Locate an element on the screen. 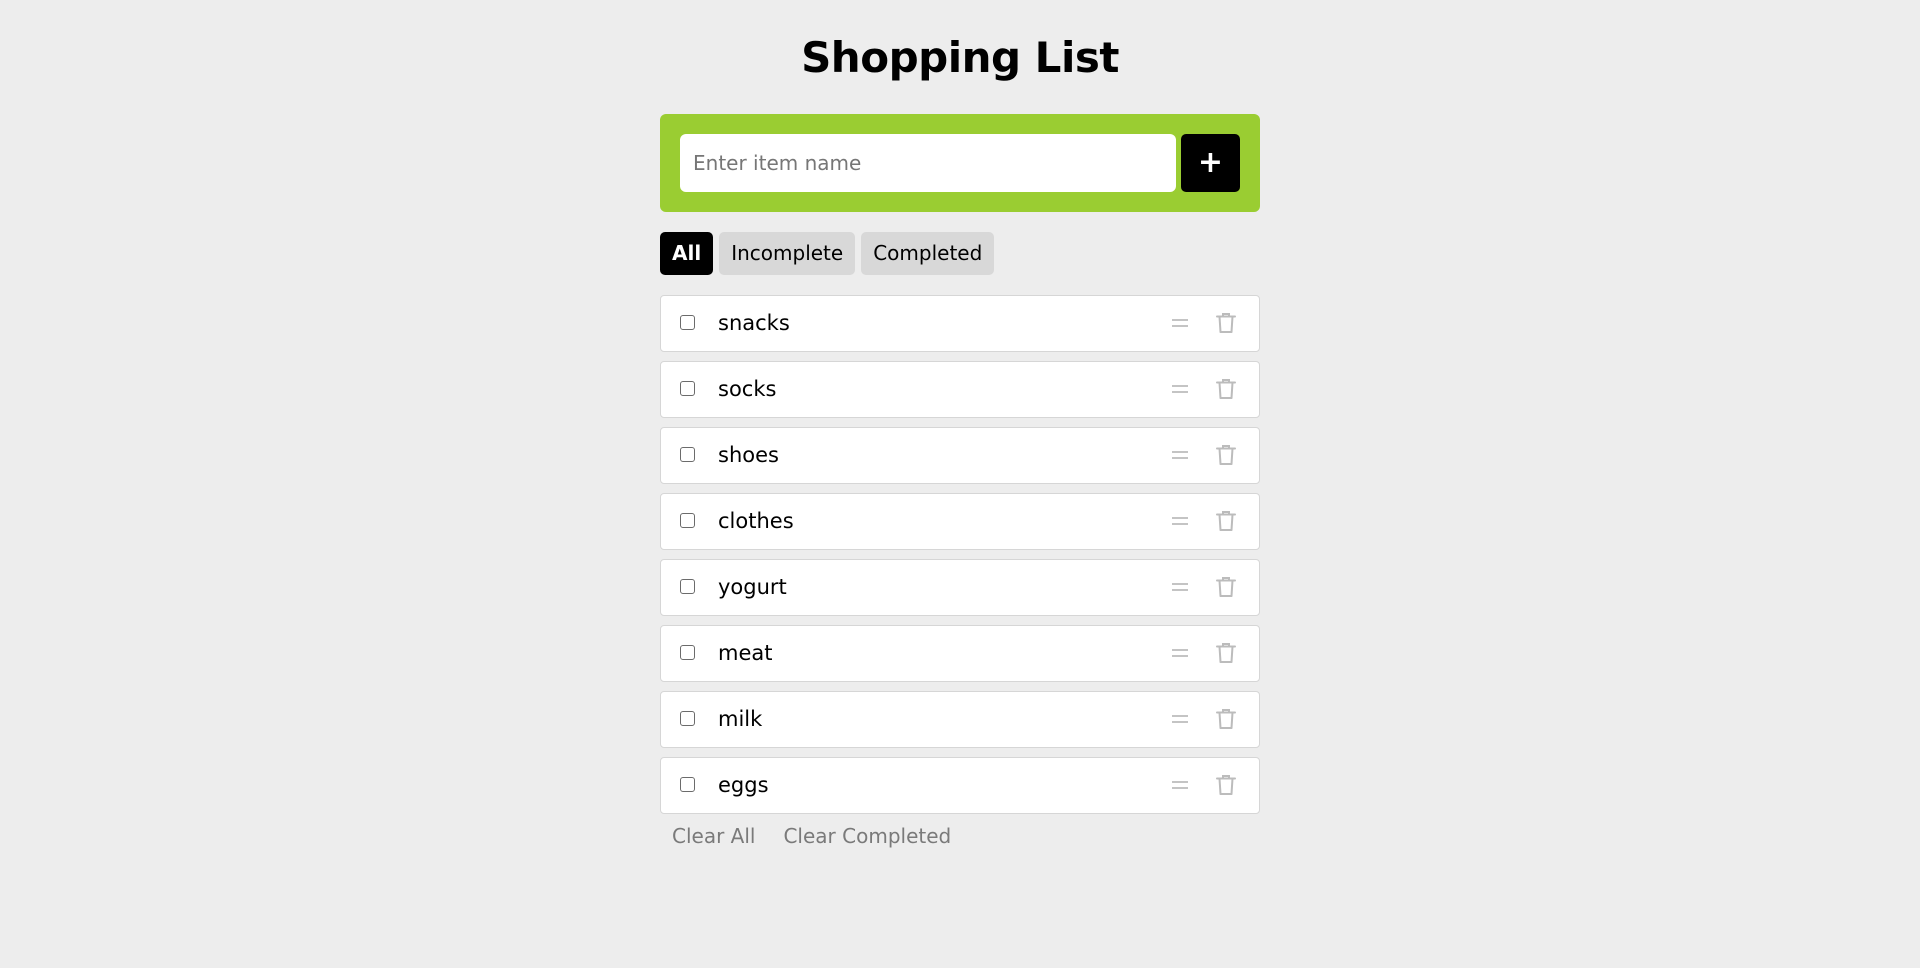  filter-tab-completed: Completed is located at coordinates (928, 253).